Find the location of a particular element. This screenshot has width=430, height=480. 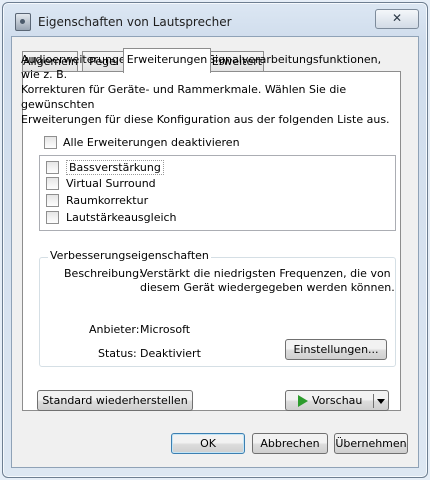

split-separator is located at coordinates (373, 401).